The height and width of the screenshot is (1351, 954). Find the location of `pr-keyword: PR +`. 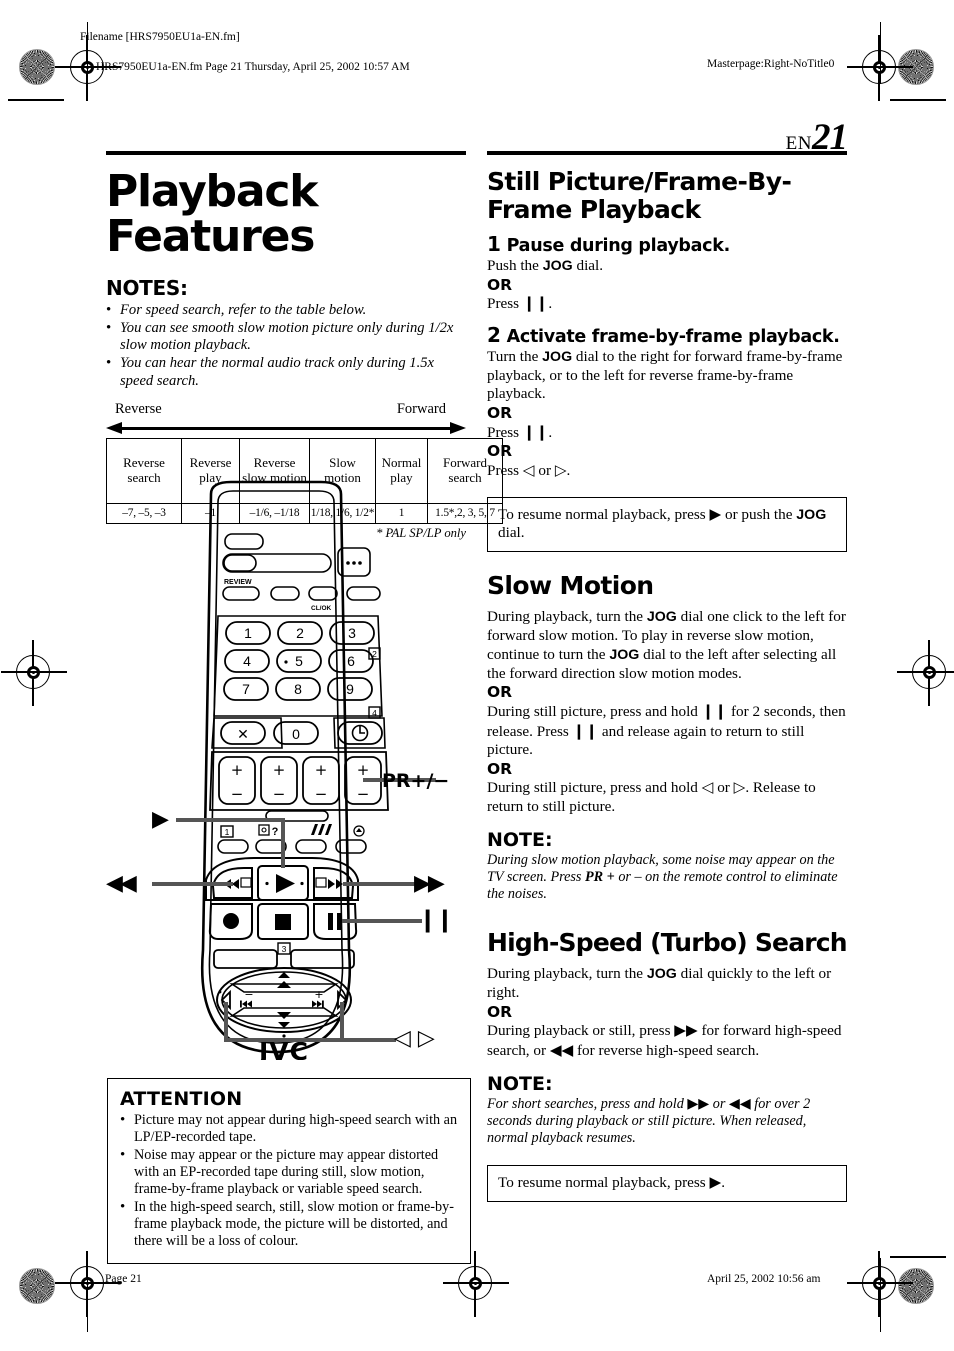

pr-keyword: PR + is located at coordinates (600, 876).